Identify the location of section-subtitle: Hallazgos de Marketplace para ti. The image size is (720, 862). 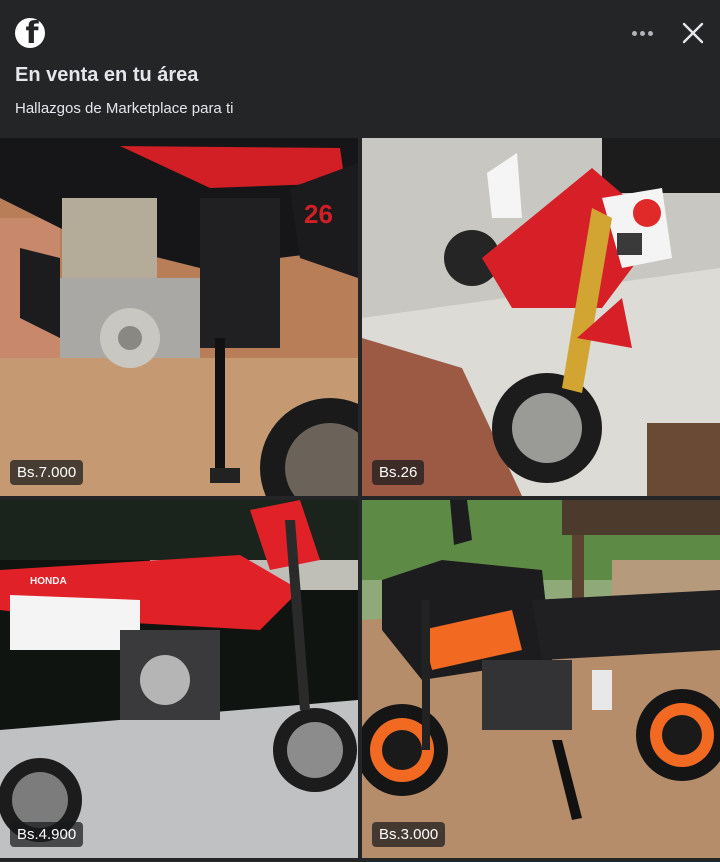
(124, 108).